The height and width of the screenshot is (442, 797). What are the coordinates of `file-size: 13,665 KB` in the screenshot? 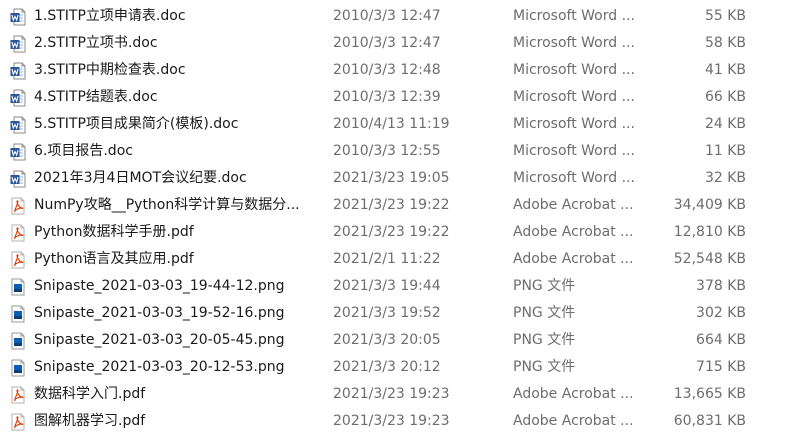 It's located at (709, 394).